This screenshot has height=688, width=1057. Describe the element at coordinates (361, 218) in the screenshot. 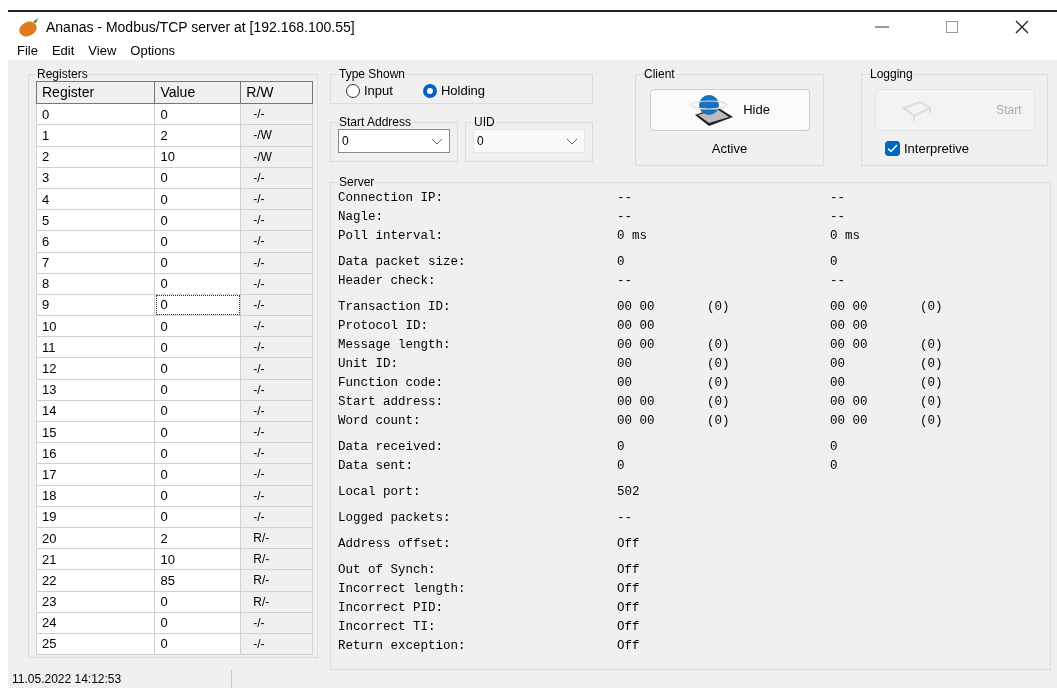

I see `field-label: Nagle:` at that location.